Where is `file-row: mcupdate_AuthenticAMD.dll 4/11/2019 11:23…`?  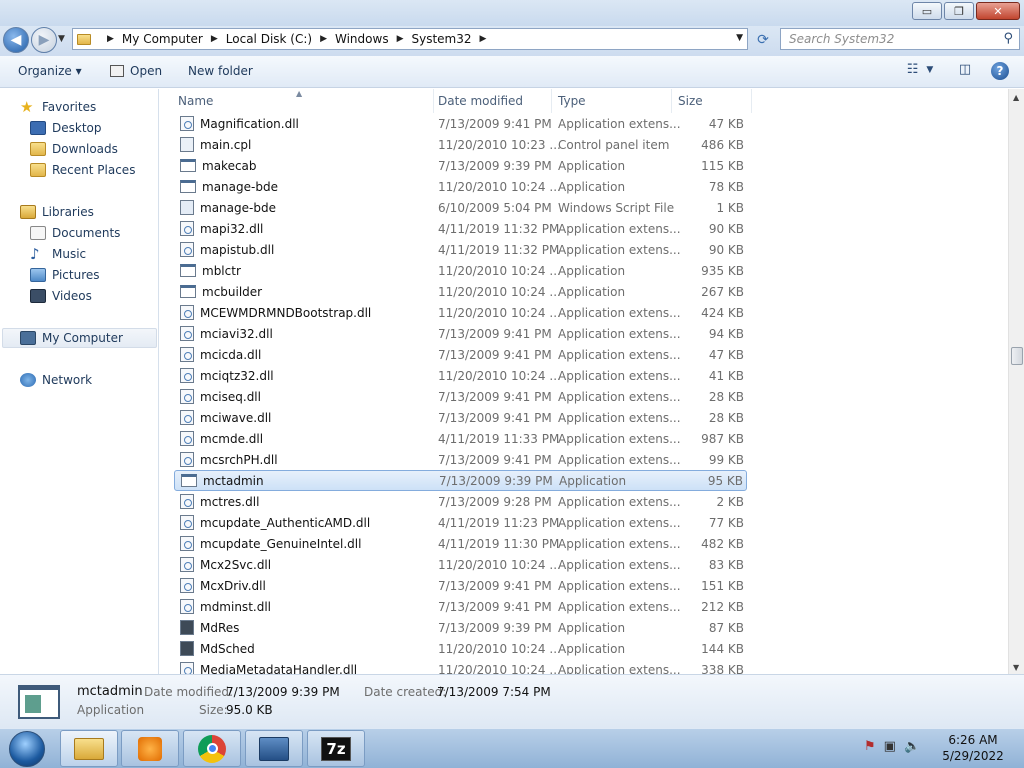
file-row: mcupdate_AuthenticAMD.dll 4/11/2019 11:23… is located at coordinates (460, 522).